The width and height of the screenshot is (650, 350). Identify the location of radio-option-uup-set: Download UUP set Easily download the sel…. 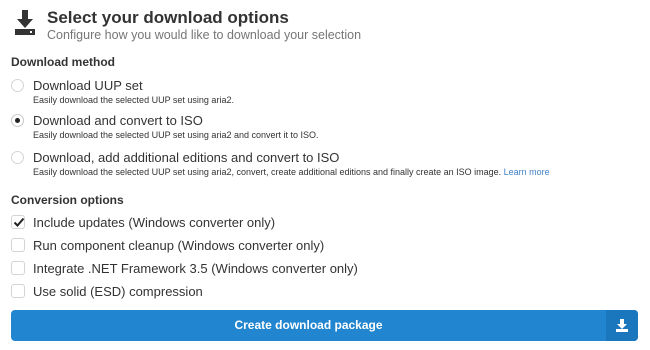
(321, 95).